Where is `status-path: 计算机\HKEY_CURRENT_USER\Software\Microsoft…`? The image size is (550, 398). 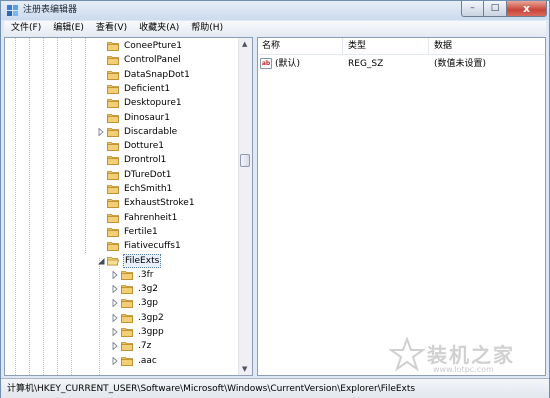
status-path: 计算机\HKEY_CURRENT_USER\Software\Microsoft… is located at coordinates (211, 389).